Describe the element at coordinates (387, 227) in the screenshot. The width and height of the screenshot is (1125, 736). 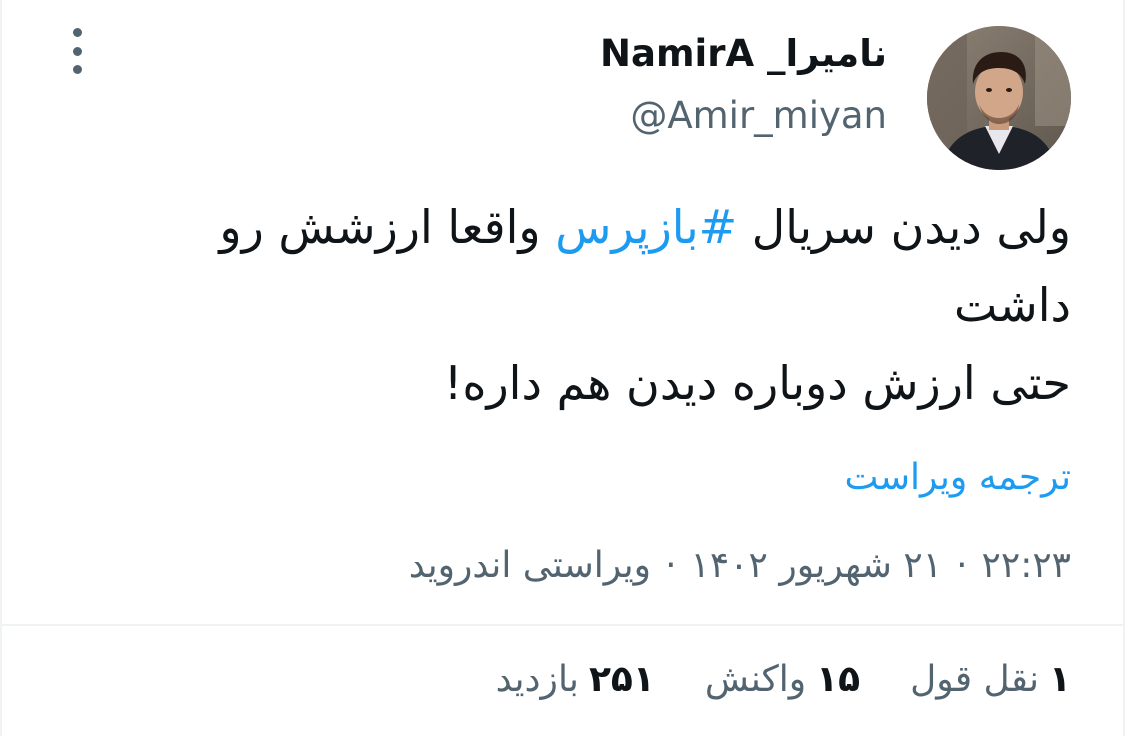
I see `tweet-text-segment: واقعا ارزشش رو` at that location.